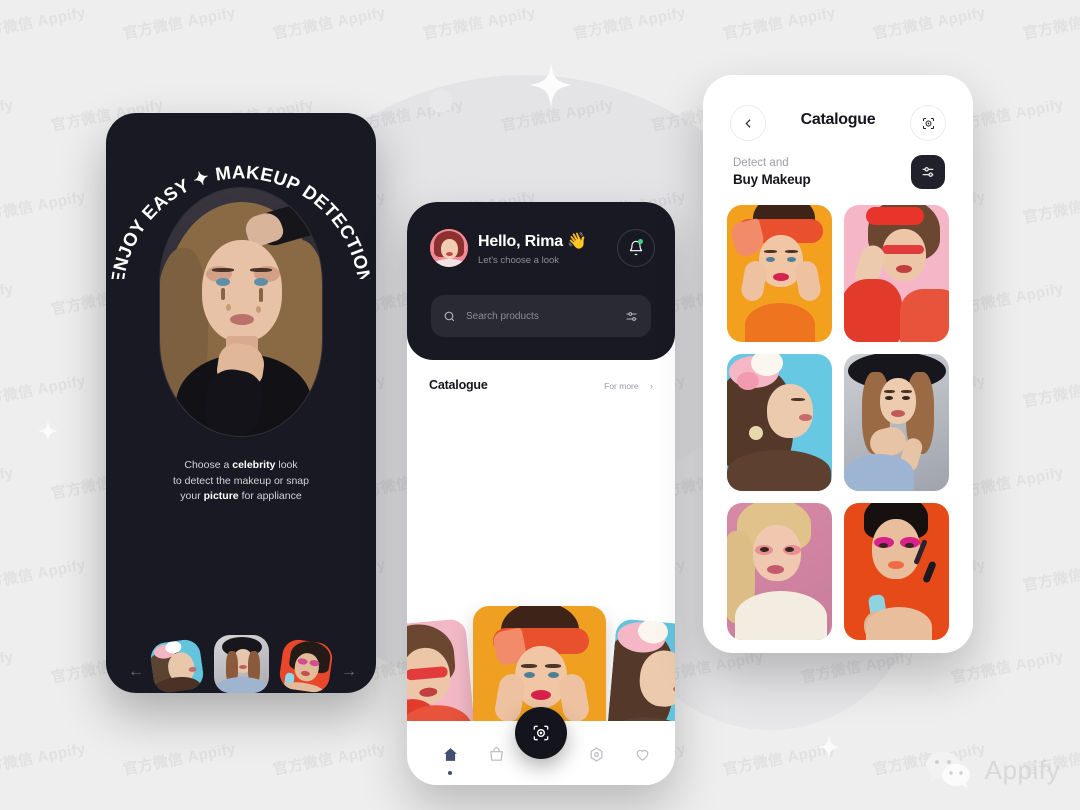 The image size is (1080, 810). Describe the element at coordinates (636, 248) in the screenshot. I see `notification-bell-button` at that location.